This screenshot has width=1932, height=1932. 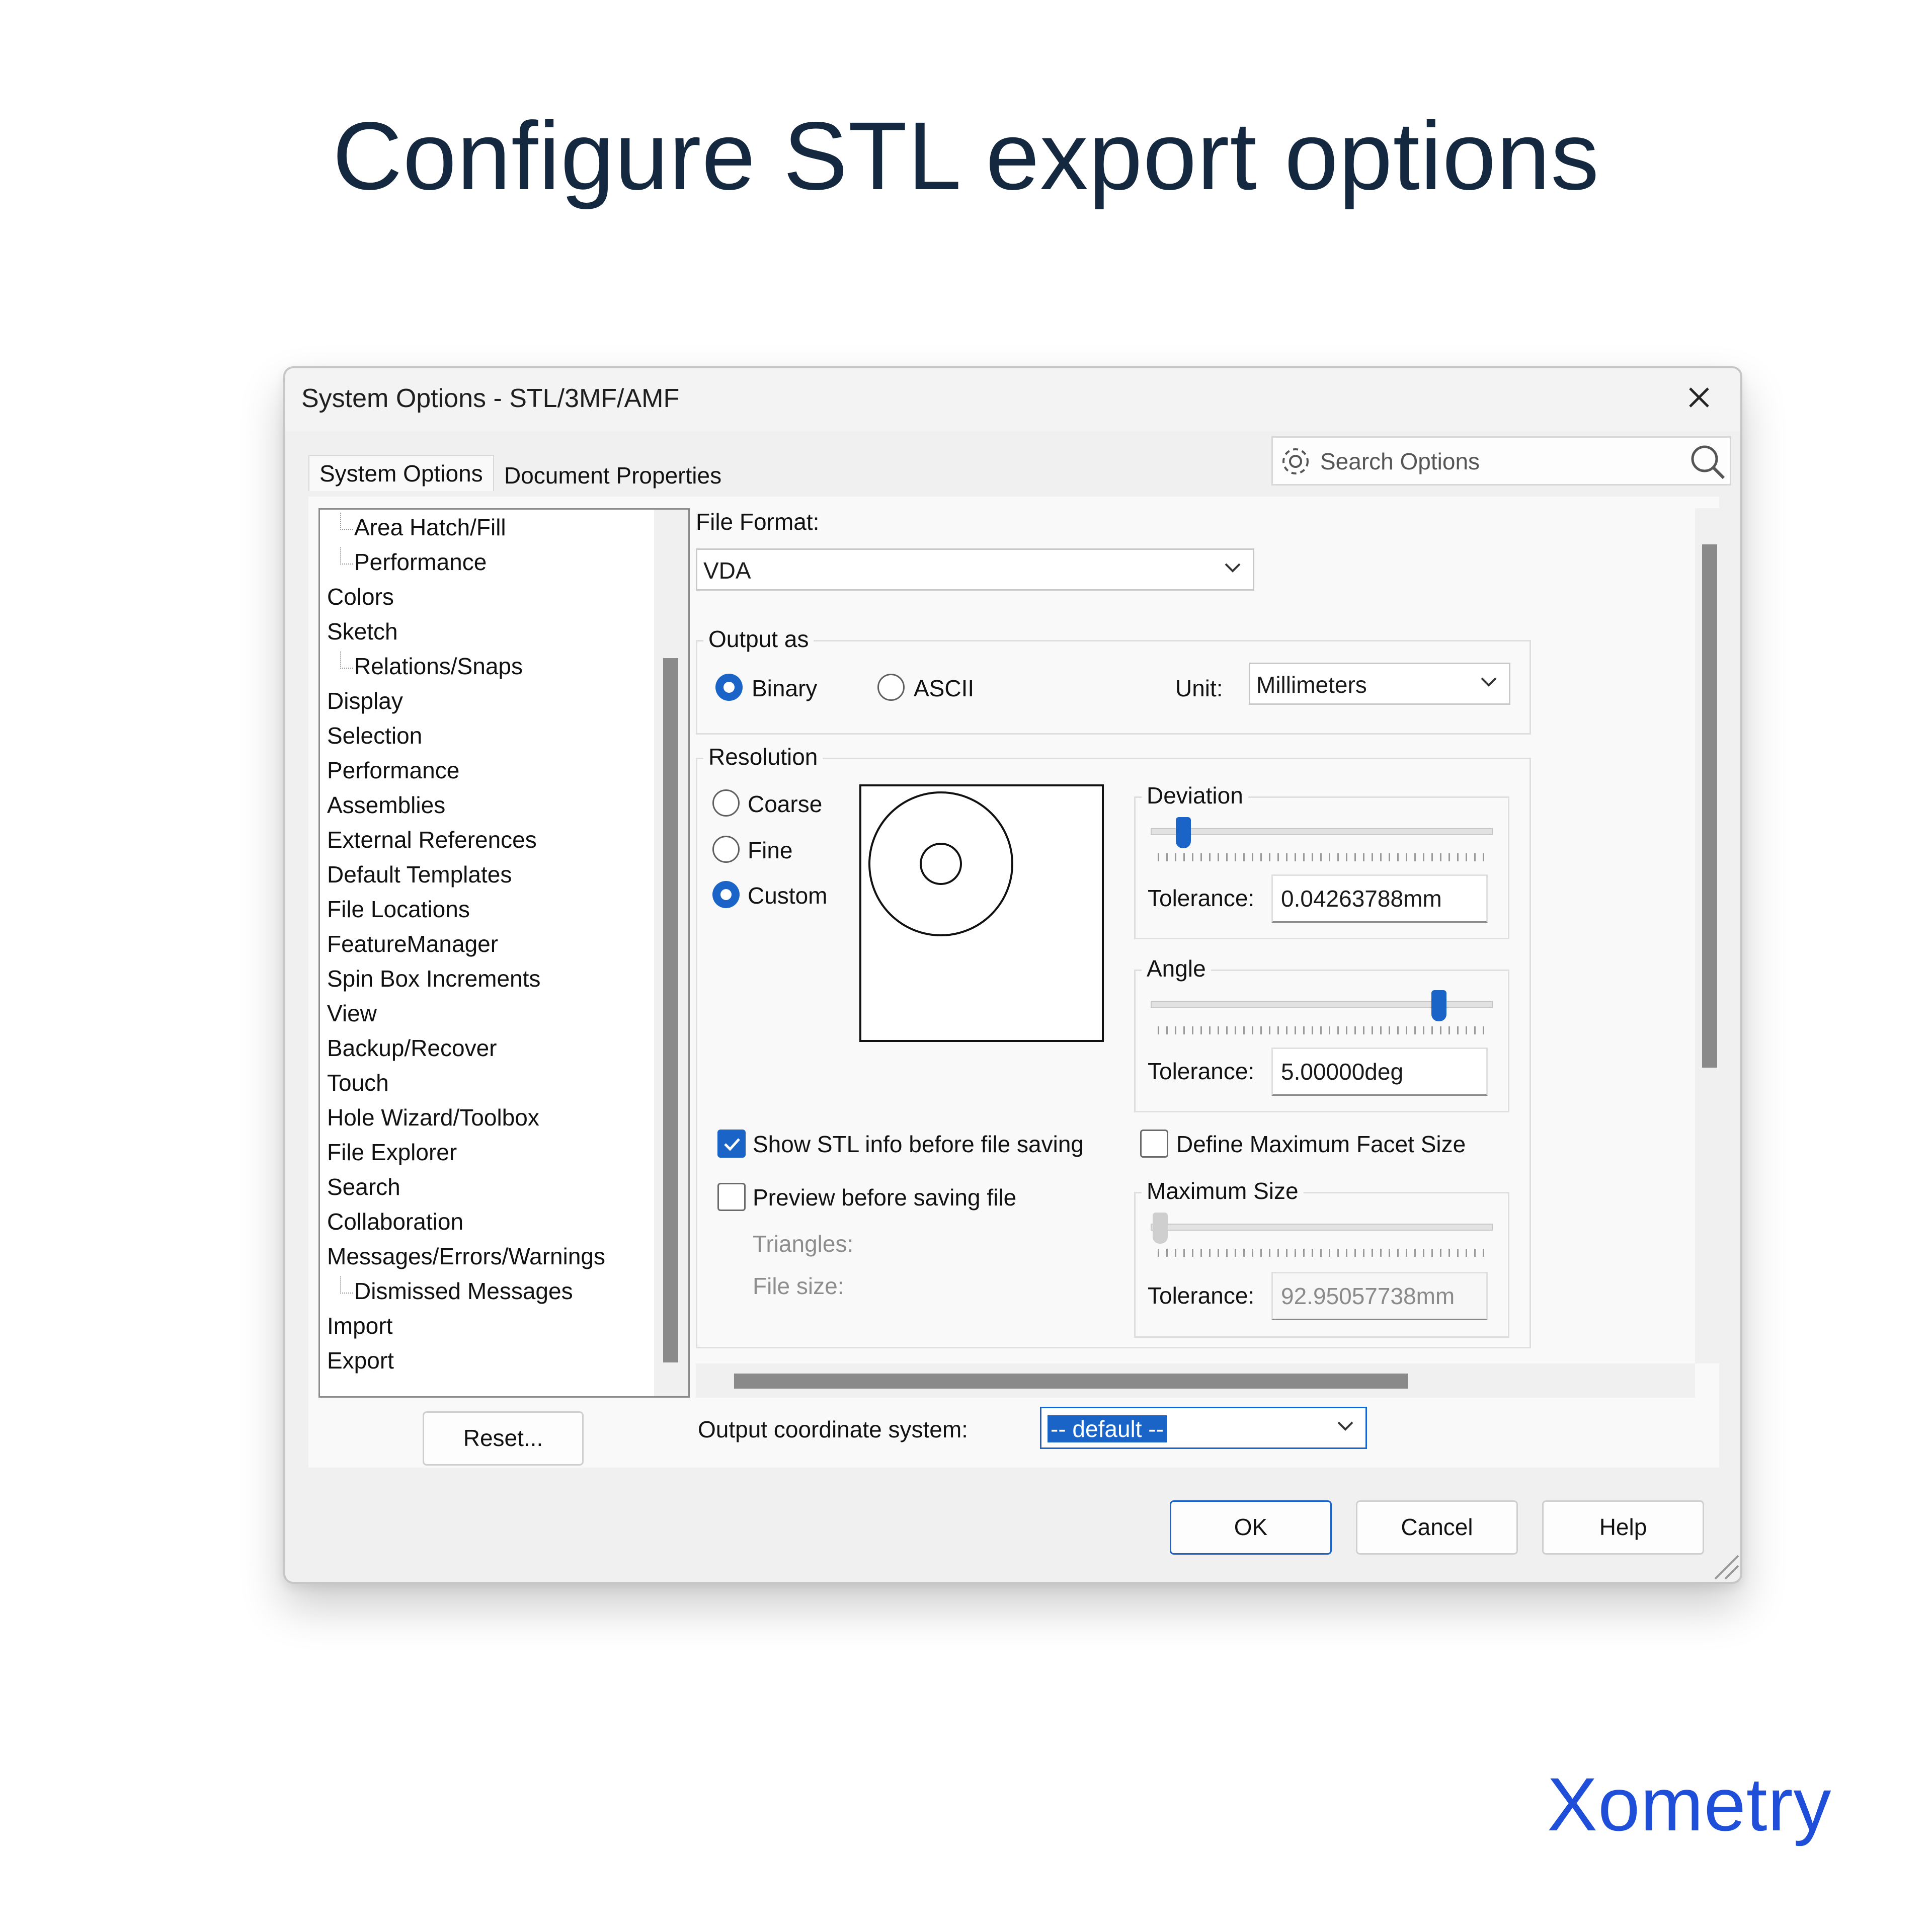 What do you see at coordinates (1699, 398) in the screenshot?
I see `close-icon` at bounding box center [1699, 398].